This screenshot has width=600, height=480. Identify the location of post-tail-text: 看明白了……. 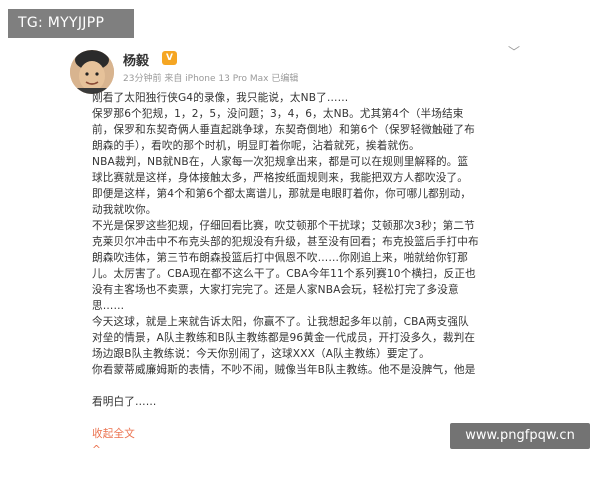
(124, 402).